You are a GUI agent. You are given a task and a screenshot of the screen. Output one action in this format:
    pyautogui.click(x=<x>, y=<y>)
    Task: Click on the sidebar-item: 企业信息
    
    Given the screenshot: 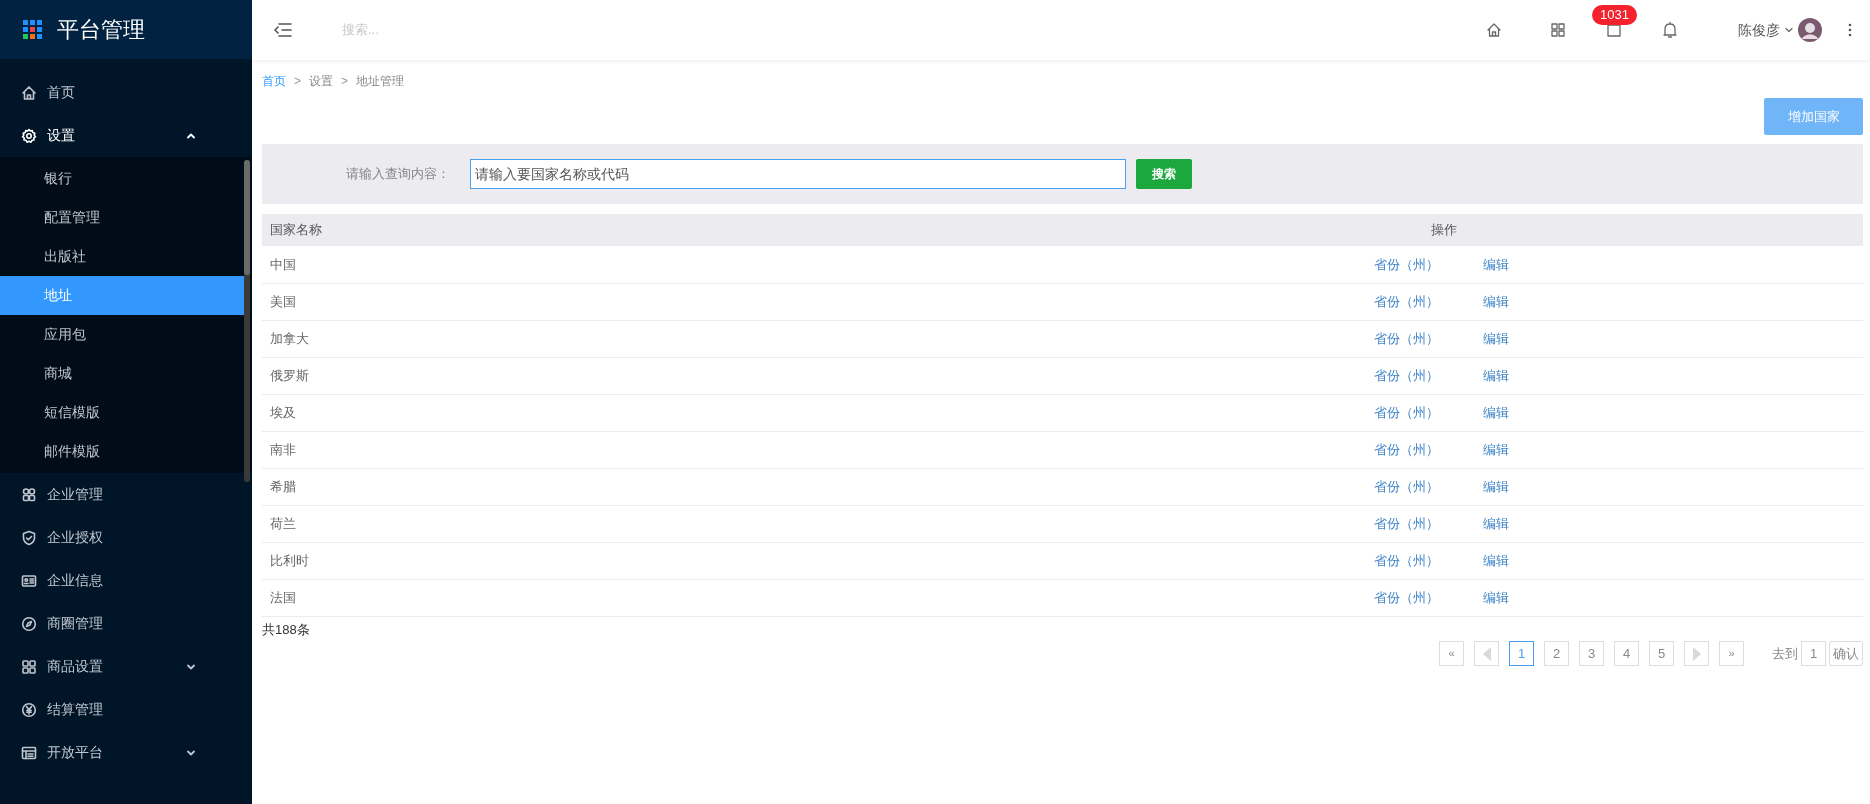 What is the action you would take?
    pyautogui.click(x=126, y=580)
    